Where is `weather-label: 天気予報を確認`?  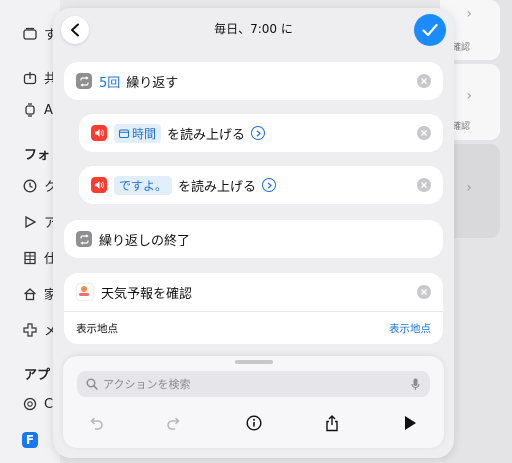 weather-label: 天気予報を確認 is located at coordinates (147, 294).